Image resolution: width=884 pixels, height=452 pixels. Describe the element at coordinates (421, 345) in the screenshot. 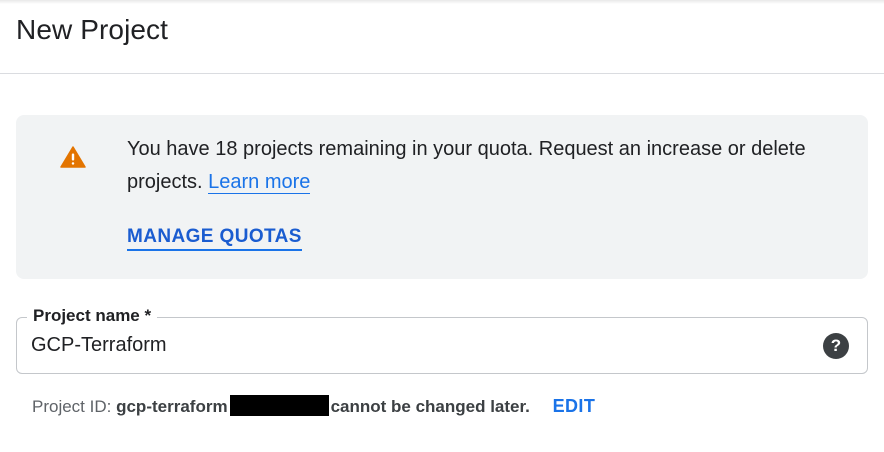

I see `project-name-input` at that location.